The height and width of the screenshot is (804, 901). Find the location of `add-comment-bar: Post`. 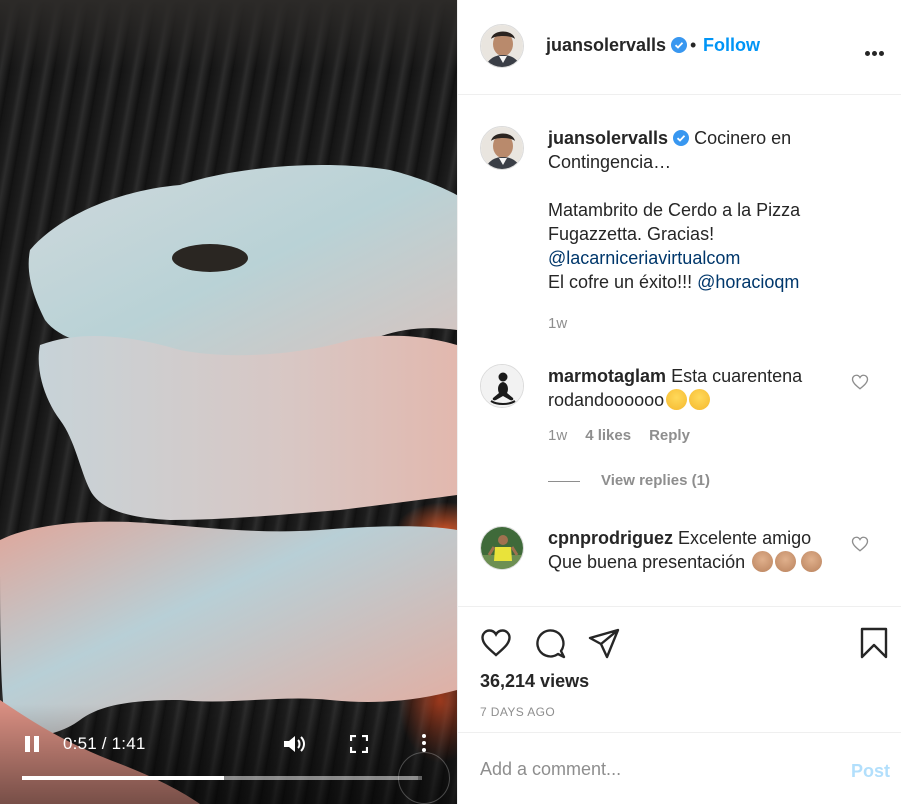

add-comment-bar: Post is located at coordinates (679, 768).